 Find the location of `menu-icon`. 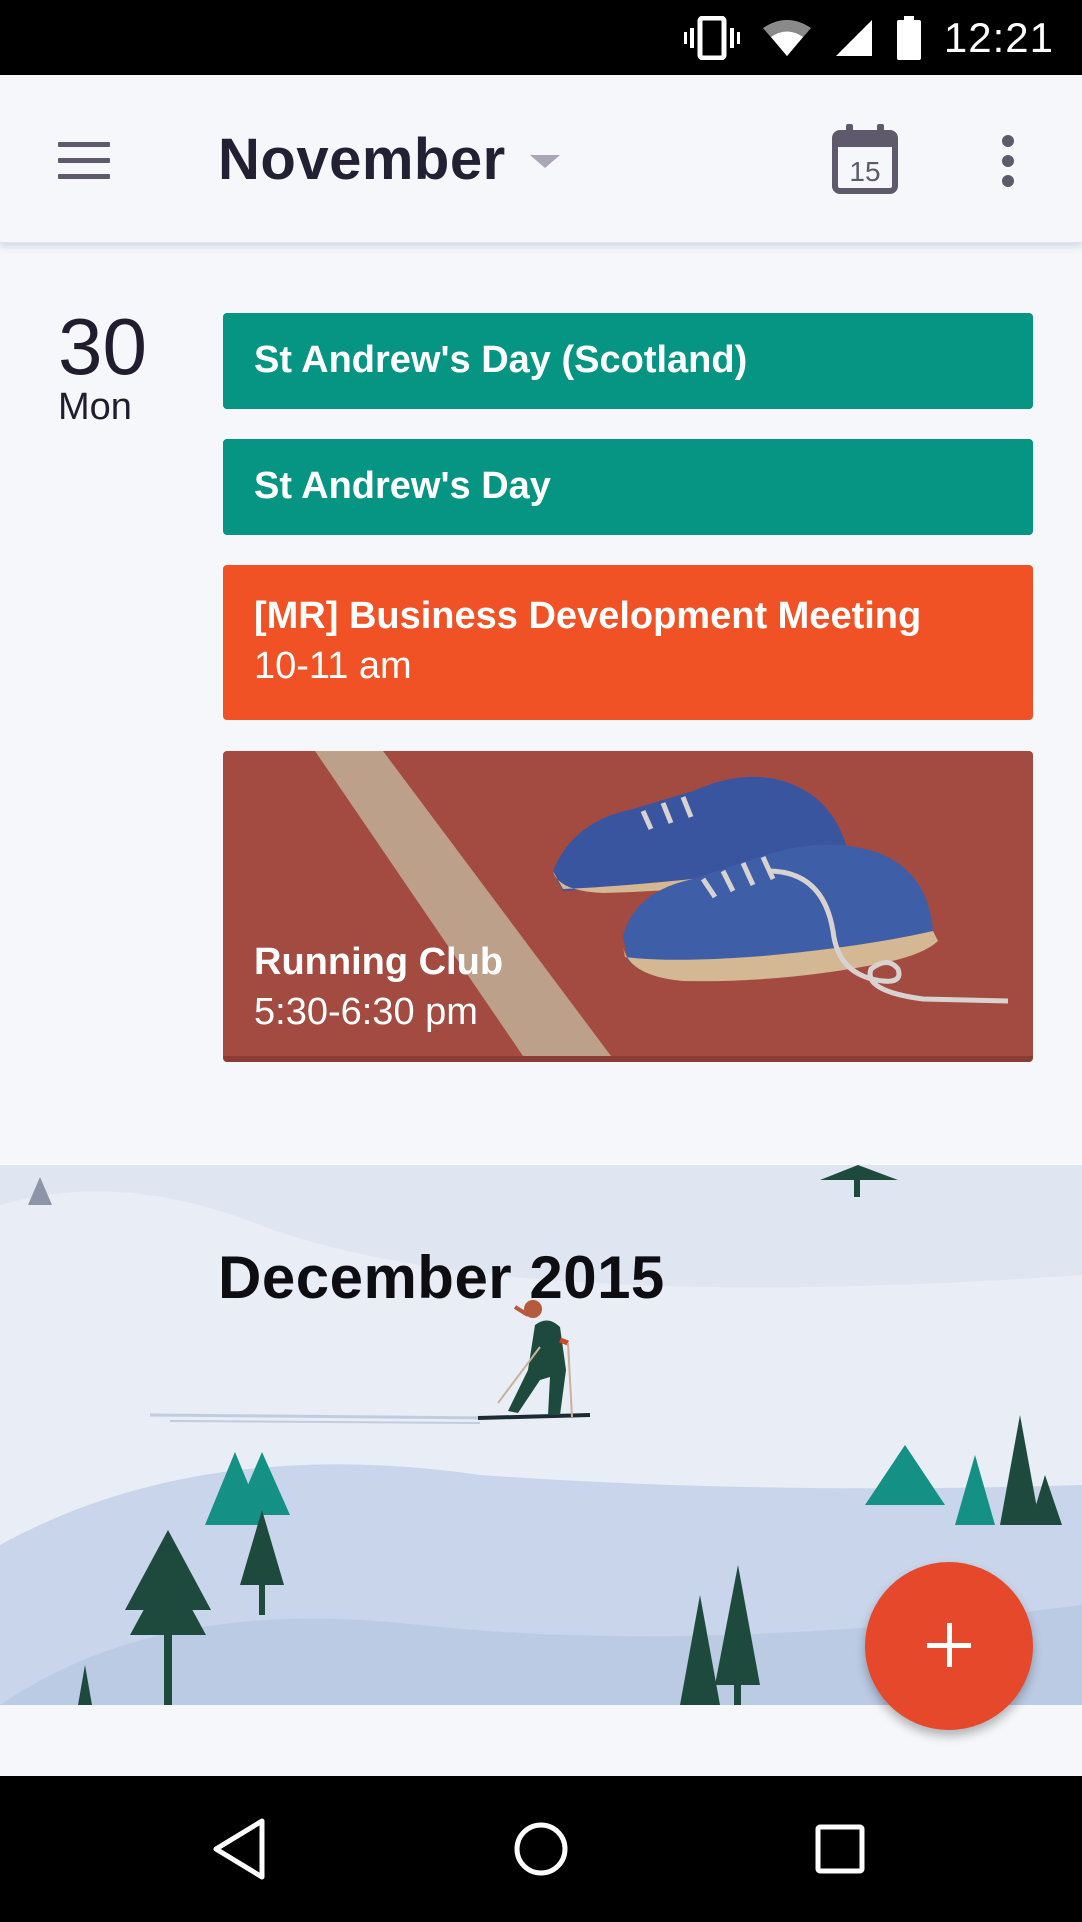

menu-icon is located at coordinates (82, 160).